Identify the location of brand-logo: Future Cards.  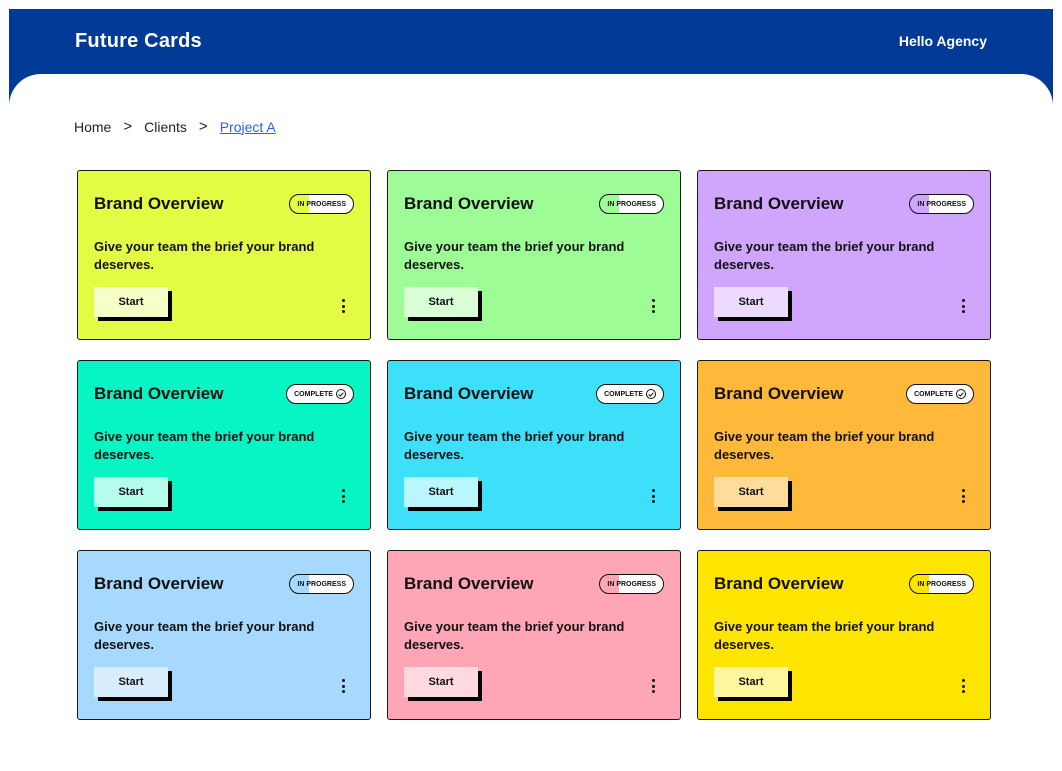
(138, 41).